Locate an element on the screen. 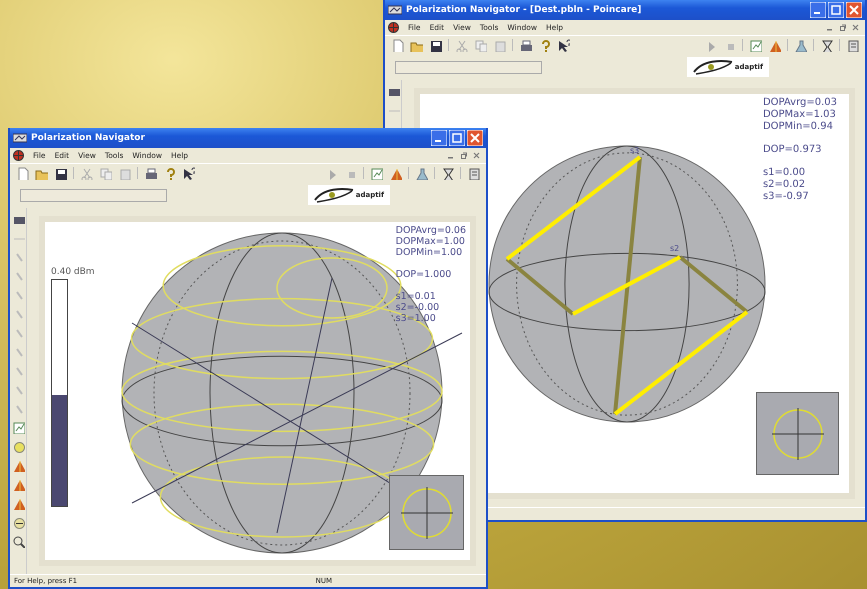  readout-text: s3=-0.97 is located at coordinates (786, 197).